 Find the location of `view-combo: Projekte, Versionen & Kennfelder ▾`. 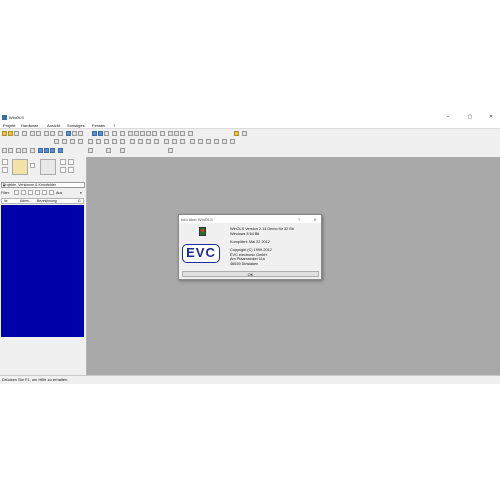

view-combo: Projekte, Versionen & Kennfelder ▾ is located at coordinates (43, 185).